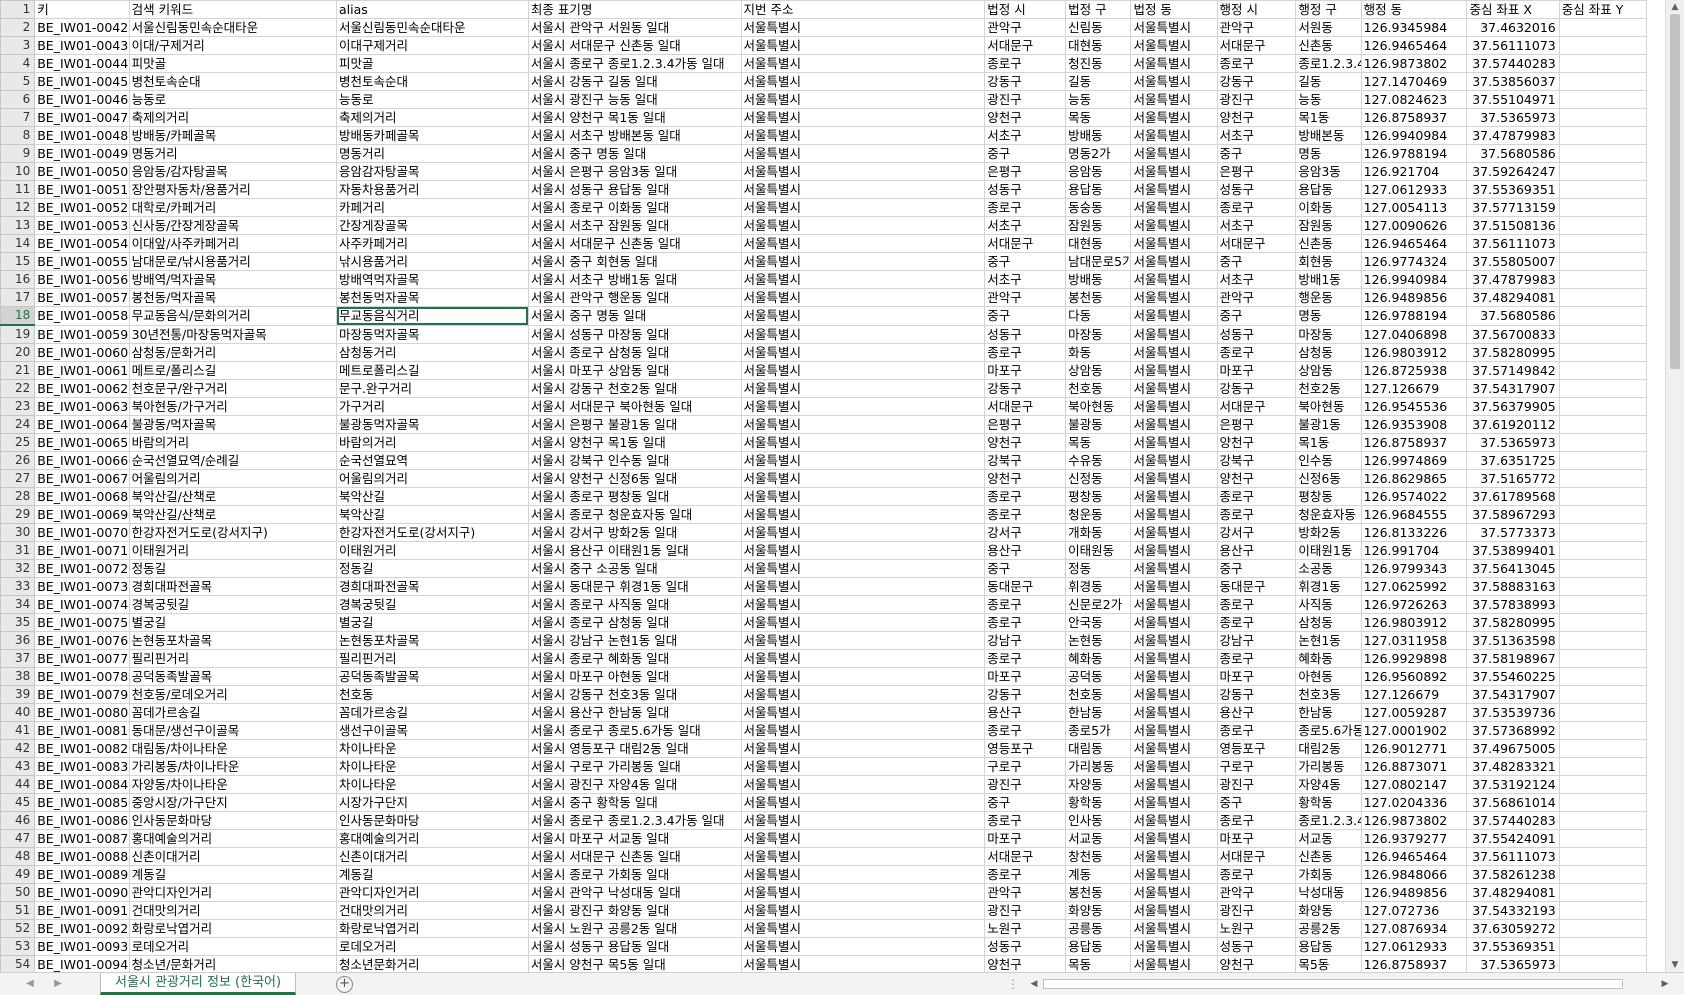 The image size is (1684, 995). I want to click on table-cell: 127.0612933, so click(1414, 189).